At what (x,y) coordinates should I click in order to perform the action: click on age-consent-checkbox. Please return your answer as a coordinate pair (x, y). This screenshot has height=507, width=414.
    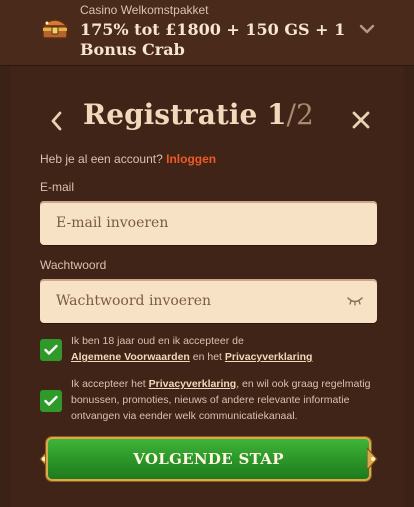
    Looking at the image, I should click on (51, 350).